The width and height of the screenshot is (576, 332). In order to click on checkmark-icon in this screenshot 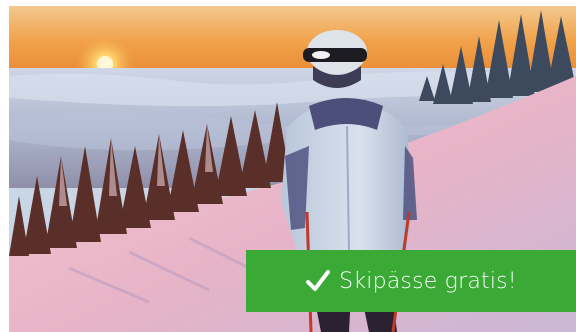, I will do `click(318, 280)`.